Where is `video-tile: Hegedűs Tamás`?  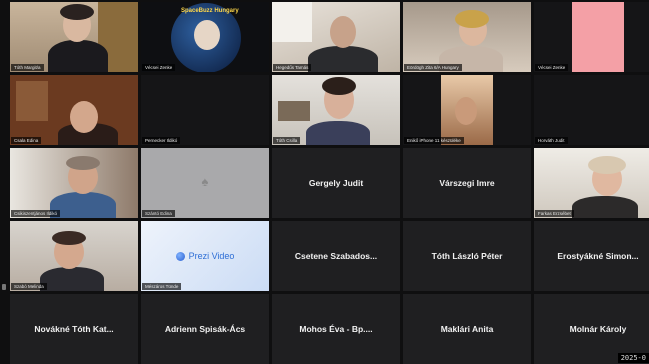
video-tile: Hegedűs Tamás is located at coordinates (336, 37).